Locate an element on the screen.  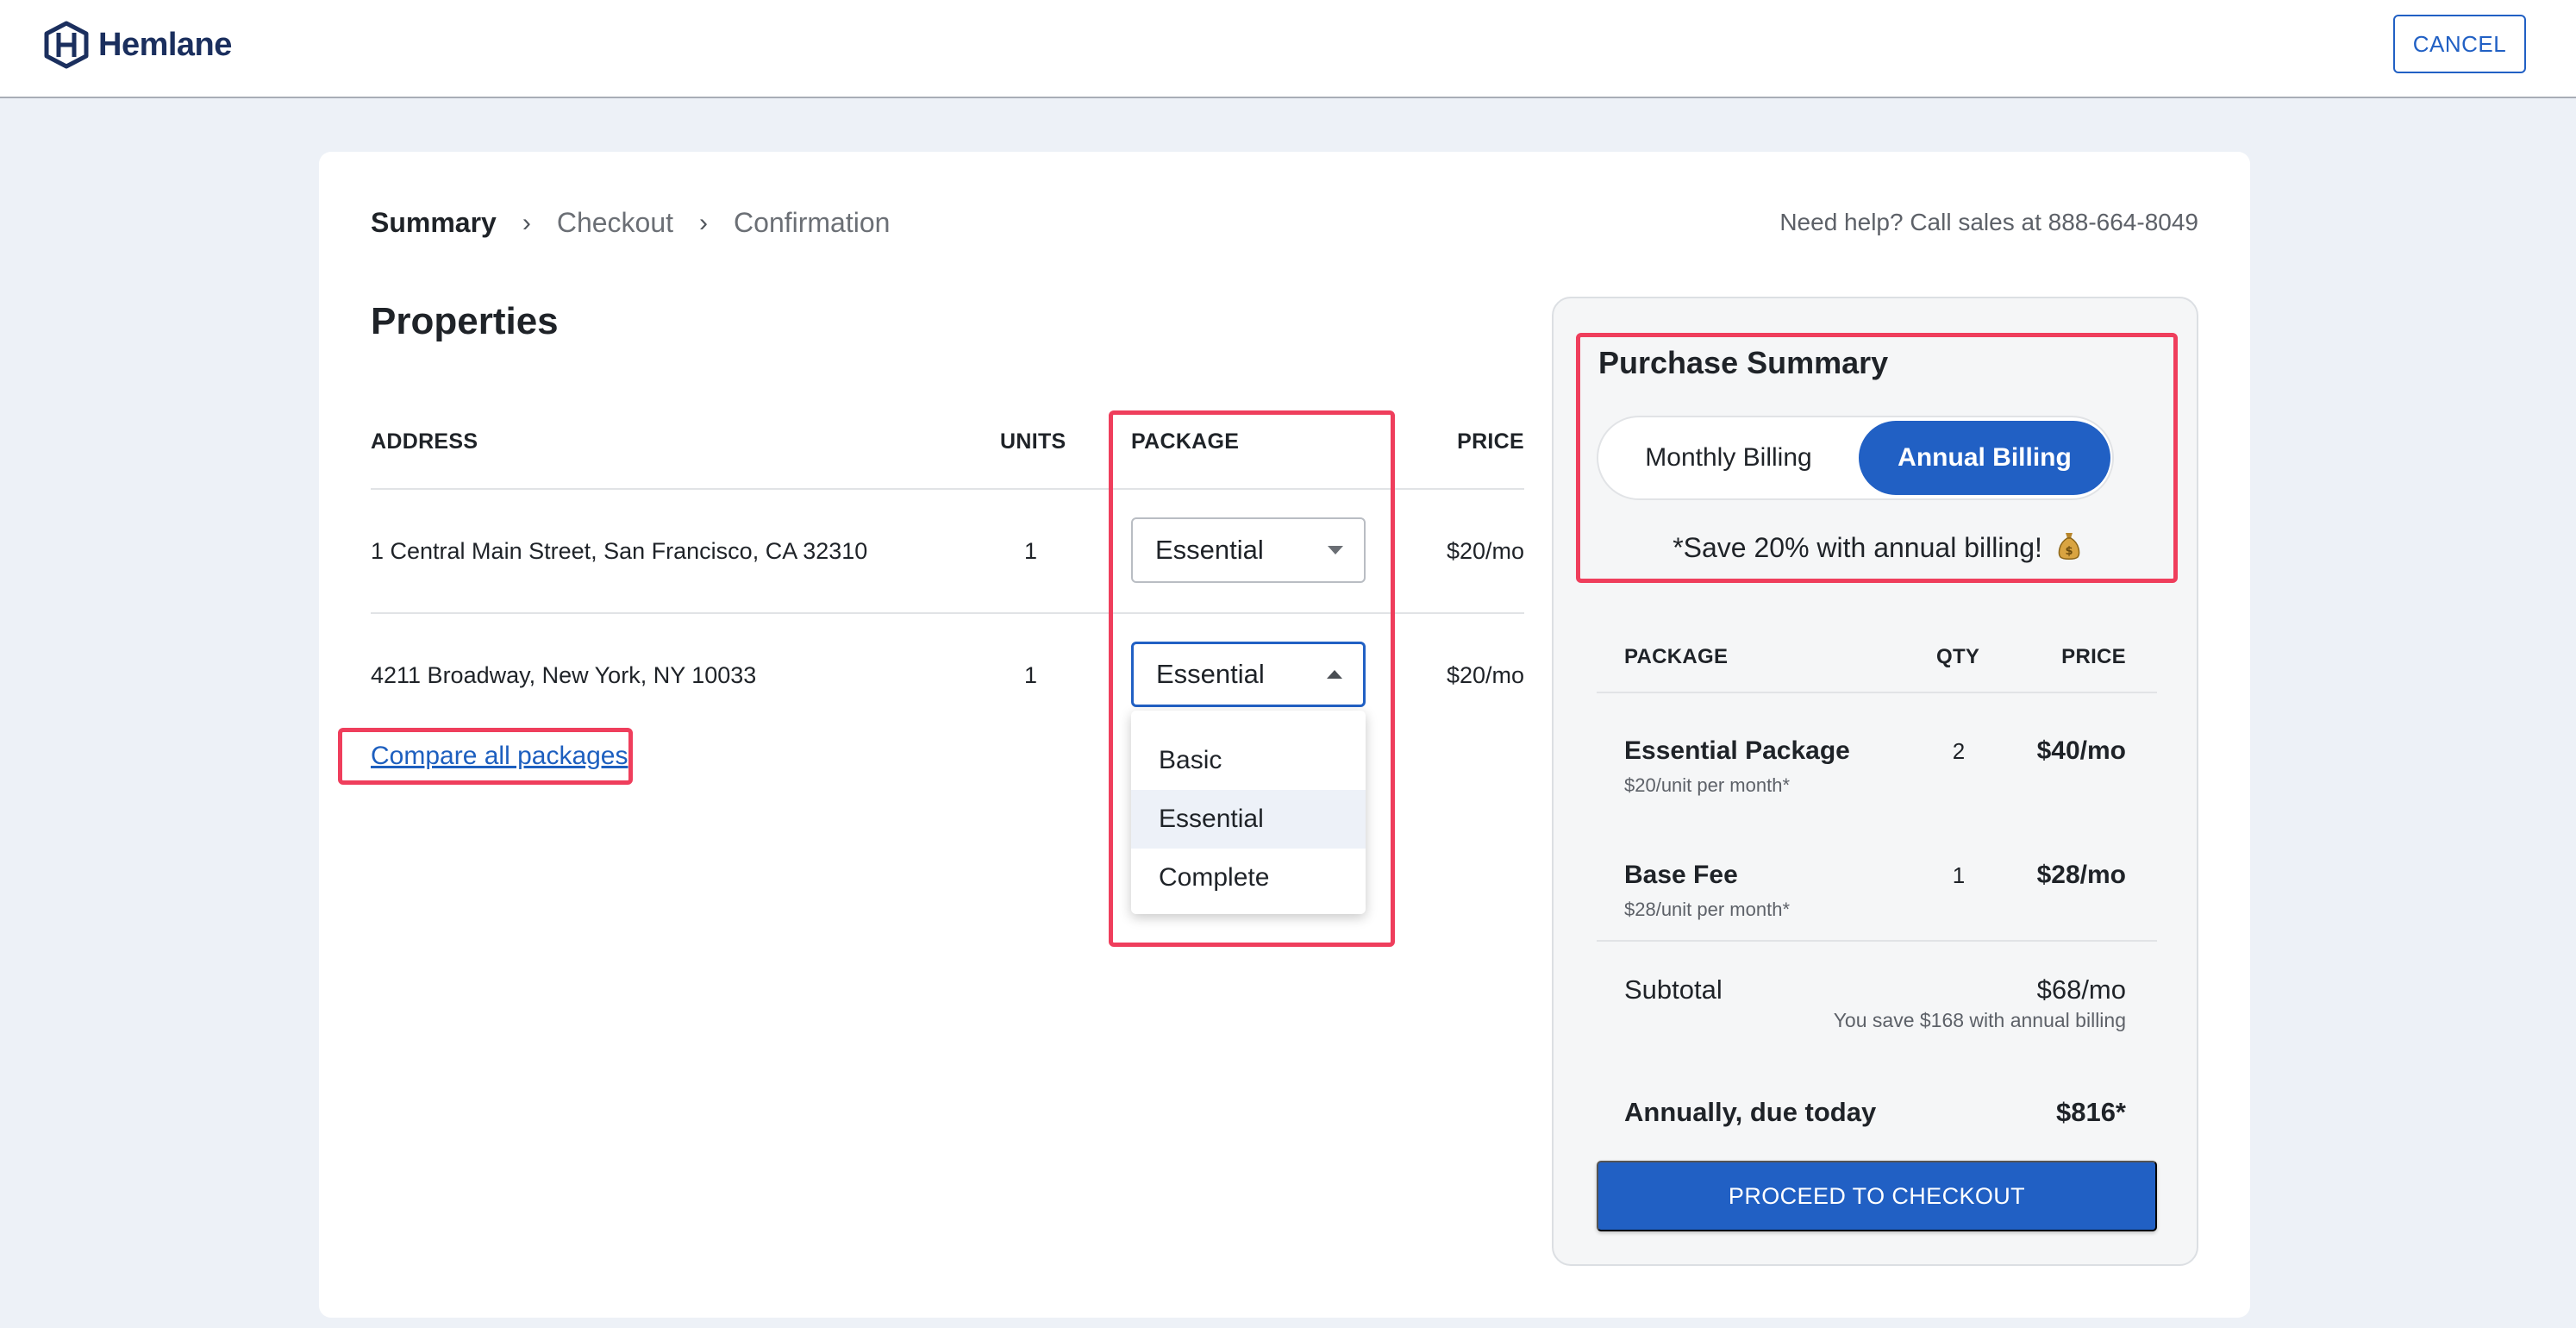
option-essential: Essential is located at coordinates (1248, 819).